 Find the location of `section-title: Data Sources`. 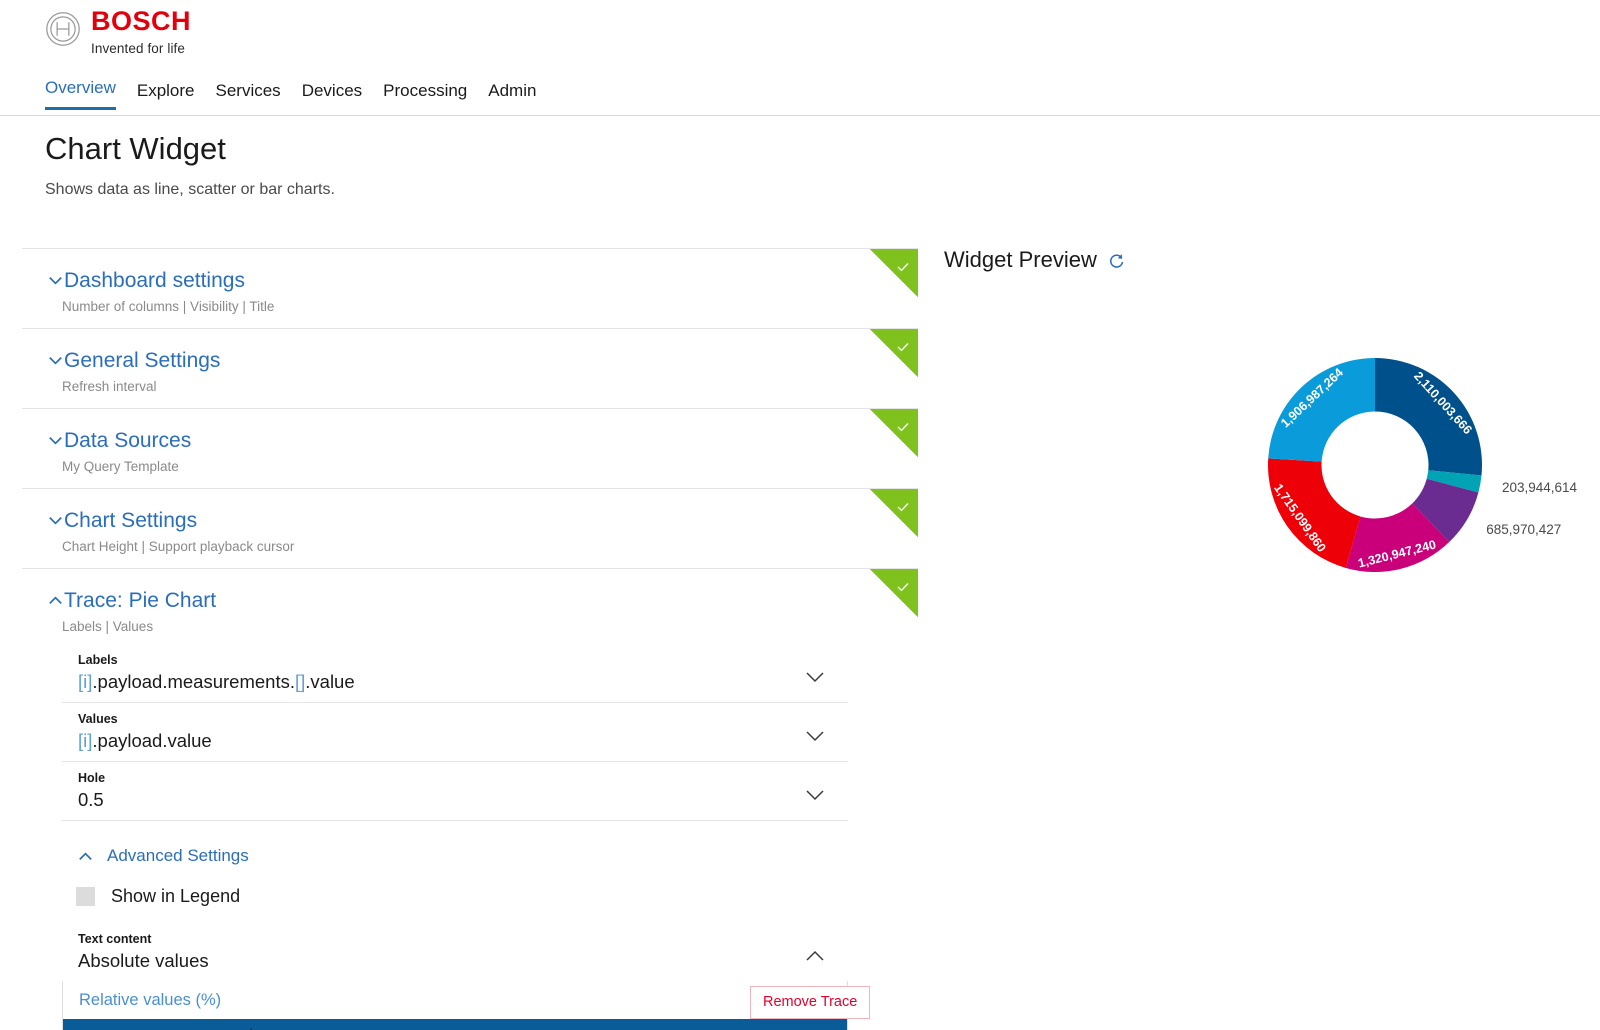

section-title: Data Sources is located at coordinates (128, 441).